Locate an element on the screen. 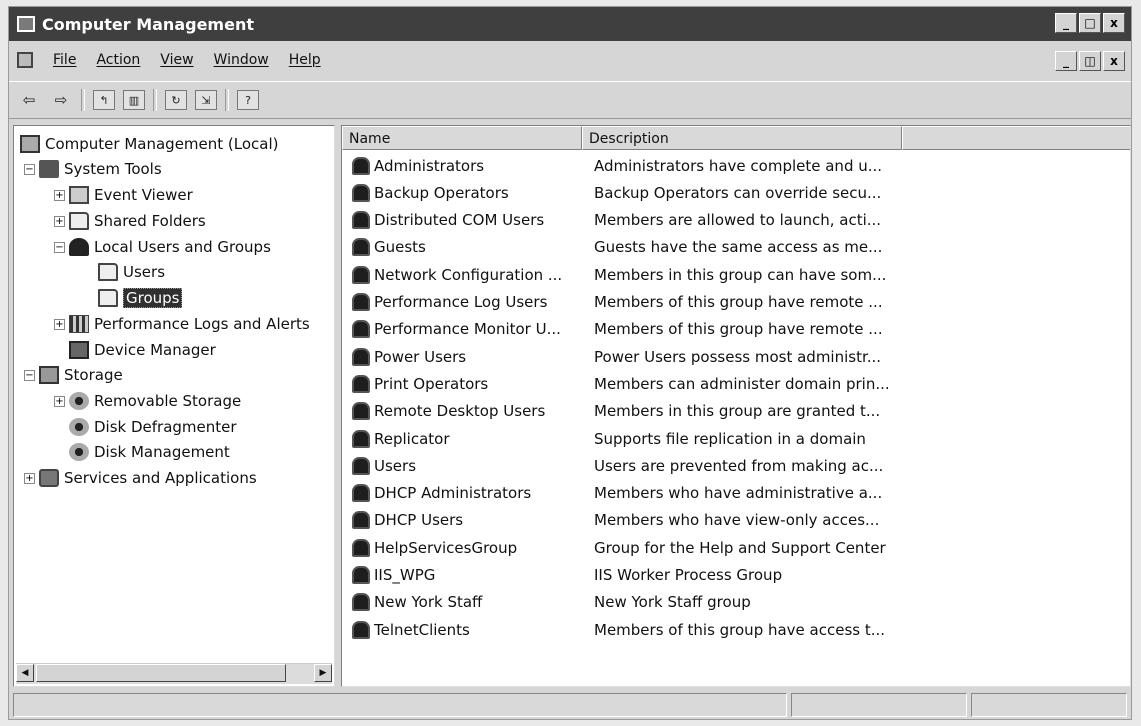 The width and height of the screenshot is (1141, 726). tree-label-selected: Groups is located at coordinates (153, 298).